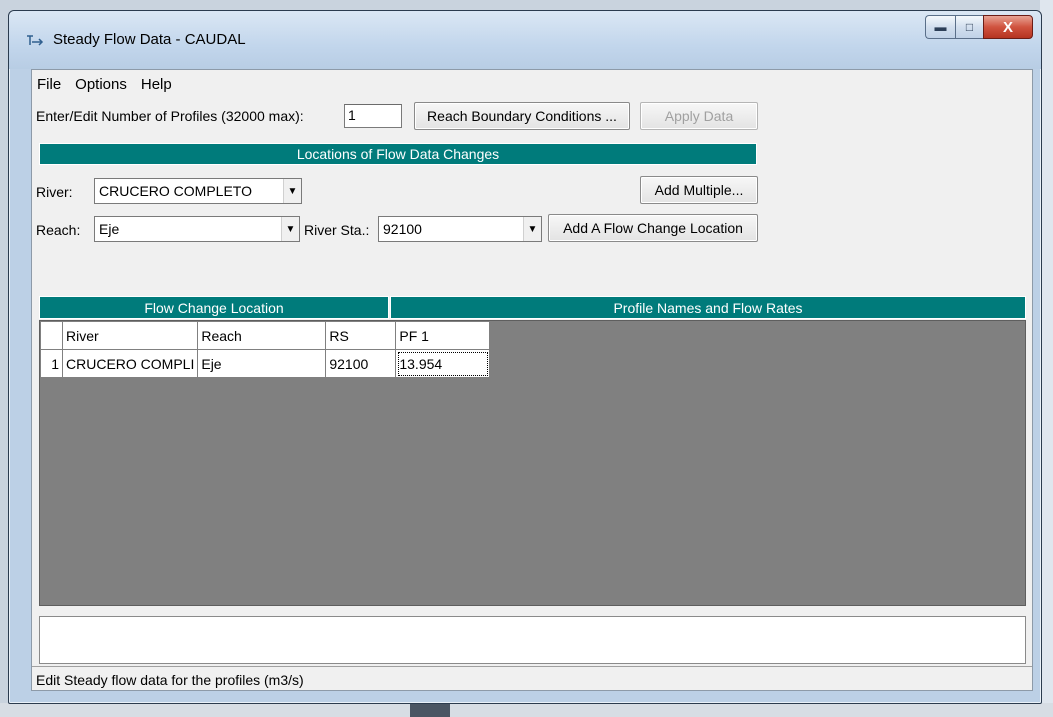 This screenshot has height=717, width=1053. Describe the element at coordinates (361, 335) in the screenshot. I see `column-header-rs: RS` at that location.